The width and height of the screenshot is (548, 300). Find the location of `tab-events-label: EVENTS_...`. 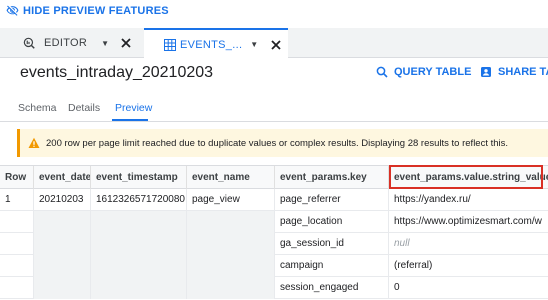

tab-events-label: EVENTS_... is located at coordinates (211, 44).